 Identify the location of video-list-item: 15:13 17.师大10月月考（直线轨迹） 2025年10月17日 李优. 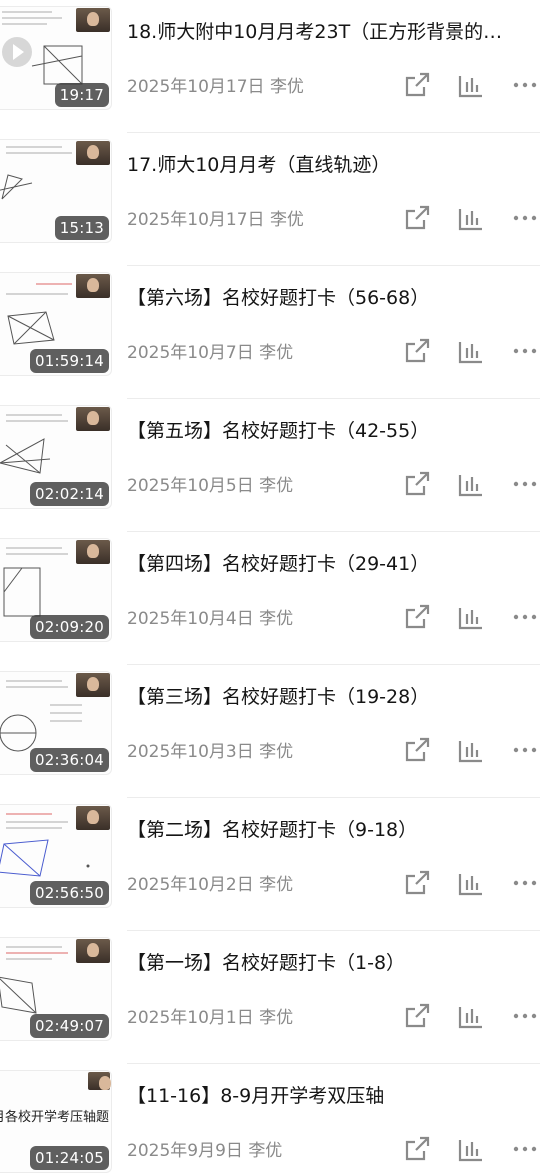
(270, 199).